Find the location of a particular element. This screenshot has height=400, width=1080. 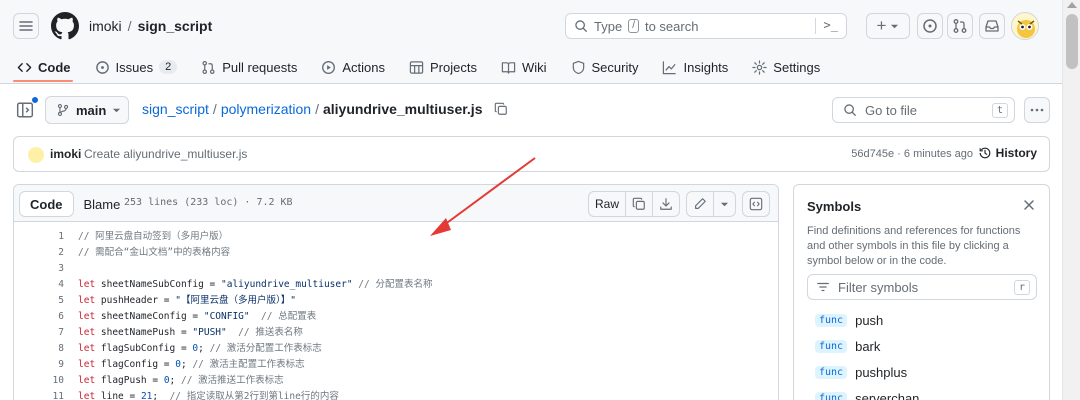

symbol-item-bark: func bark is located at coordinates (867, 346).